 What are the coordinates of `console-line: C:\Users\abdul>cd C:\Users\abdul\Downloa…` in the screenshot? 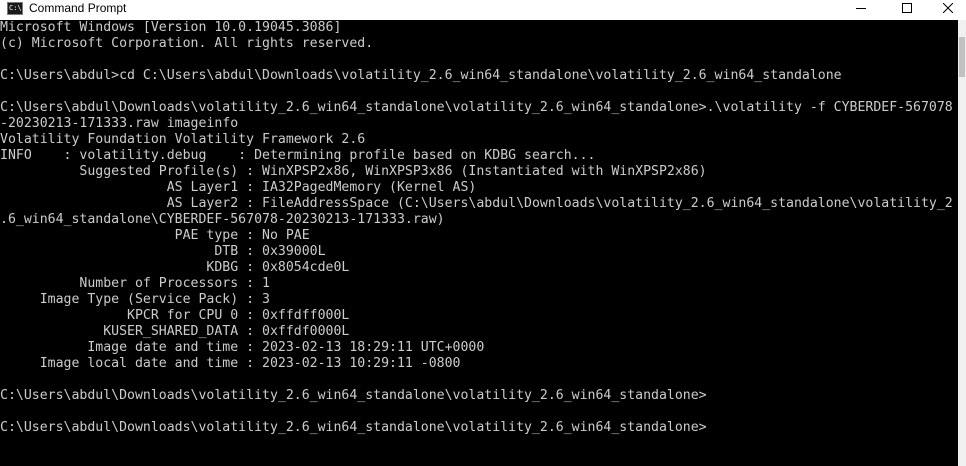 It's located at (421, 75).